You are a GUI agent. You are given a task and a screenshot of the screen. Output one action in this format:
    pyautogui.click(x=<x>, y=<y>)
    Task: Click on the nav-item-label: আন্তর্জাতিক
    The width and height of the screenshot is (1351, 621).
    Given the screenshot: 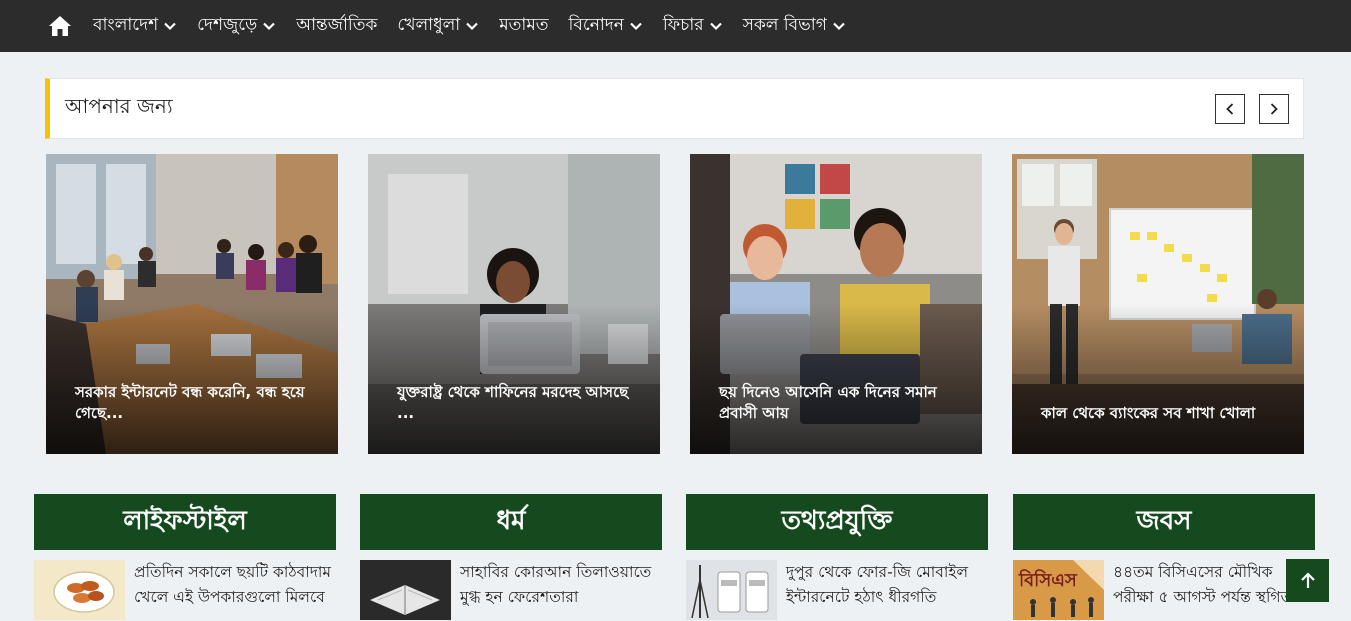 What is the action you would take?
    pyautogui.click(x=337, y=25)
    